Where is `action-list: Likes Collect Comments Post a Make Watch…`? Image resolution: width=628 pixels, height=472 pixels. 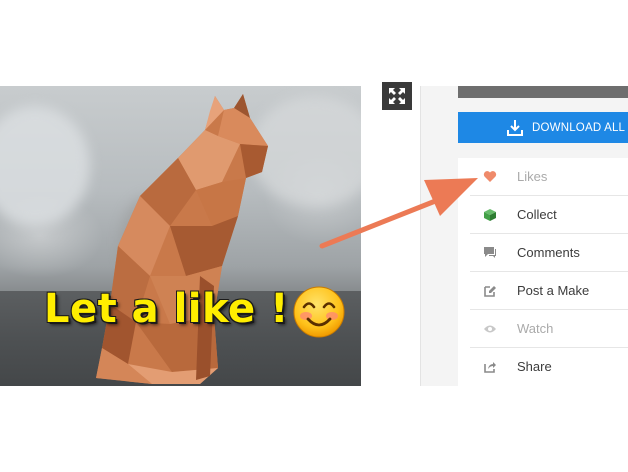
action-list: Likes Collect Comments Post a Make Watch… is located at coordinates (543, 272).